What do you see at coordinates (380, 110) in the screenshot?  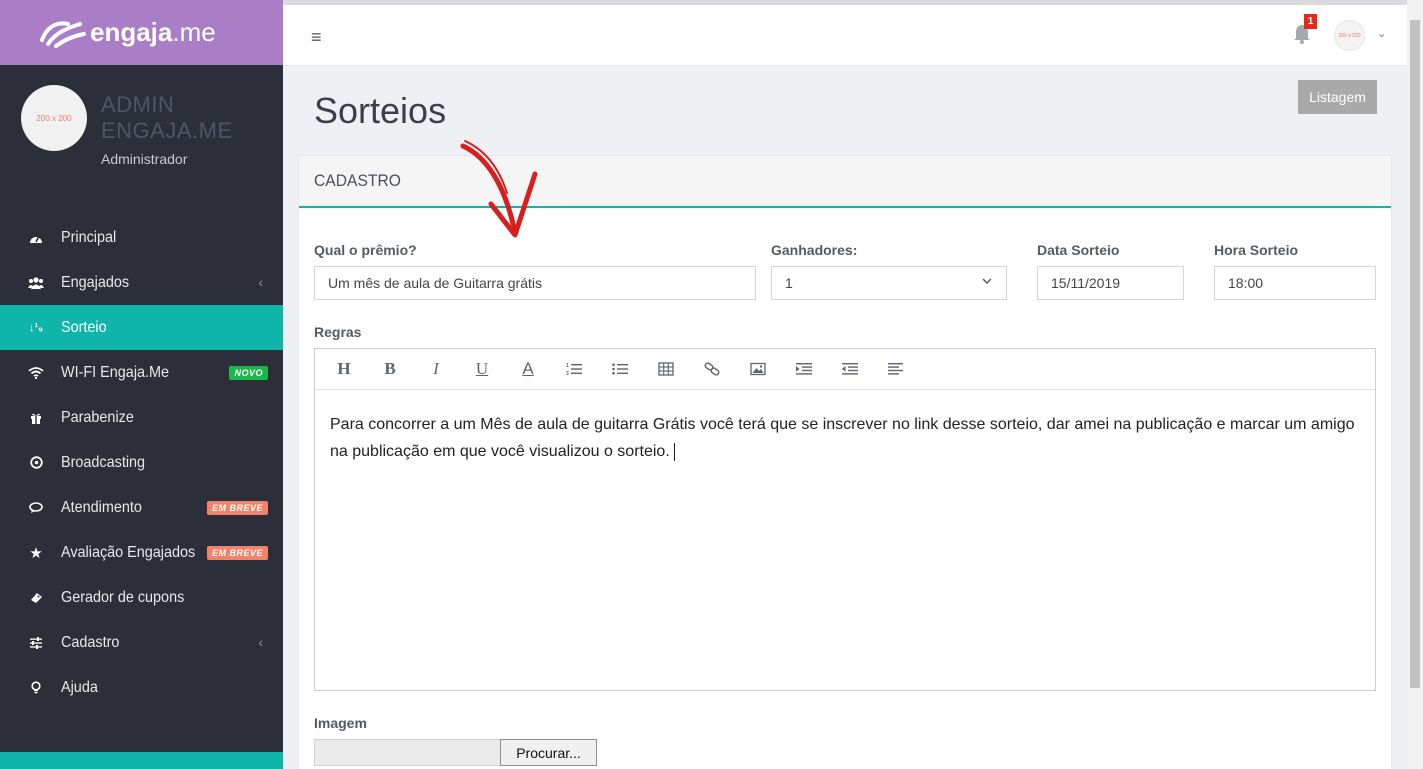 I see `page-title: Sorteios` at bounding box center [380, 110].